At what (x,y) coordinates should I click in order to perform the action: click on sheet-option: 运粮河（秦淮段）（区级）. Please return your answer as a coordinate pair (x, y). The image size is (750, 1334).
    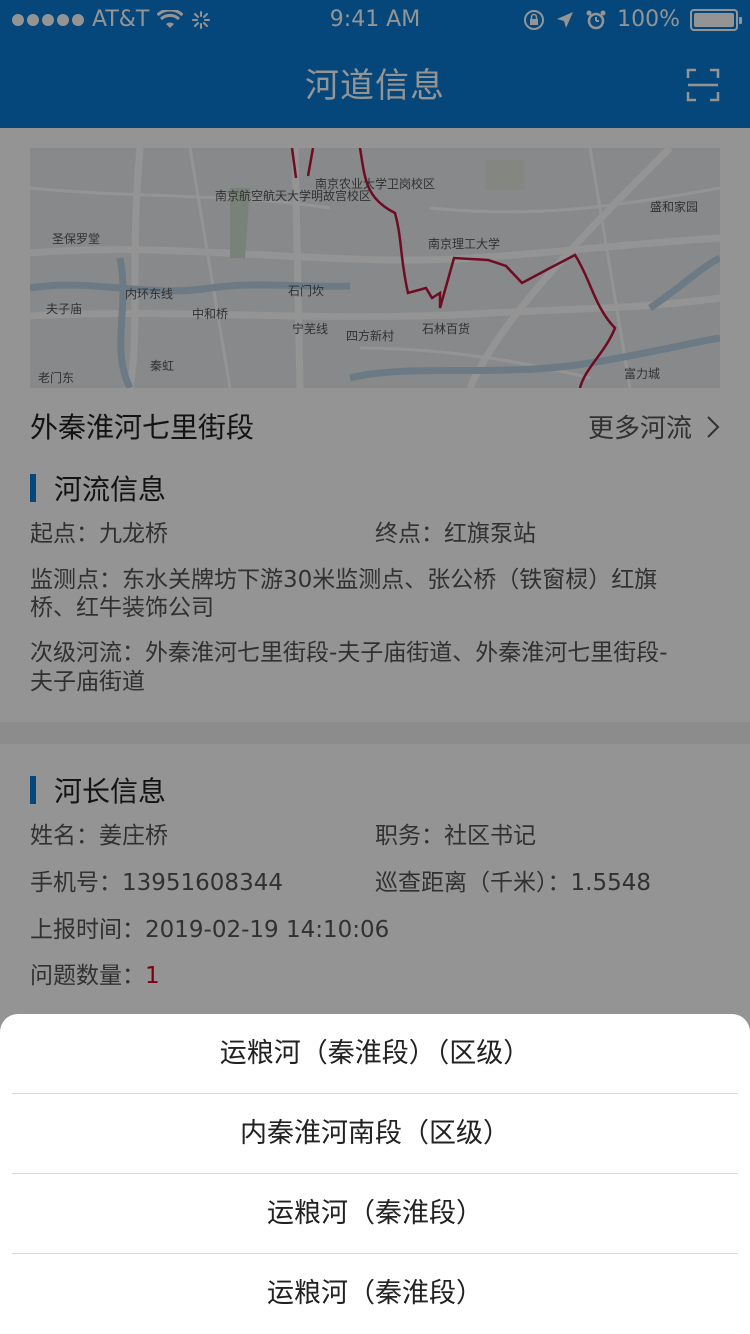
    Looking at the image, I should click on (375, 1054).